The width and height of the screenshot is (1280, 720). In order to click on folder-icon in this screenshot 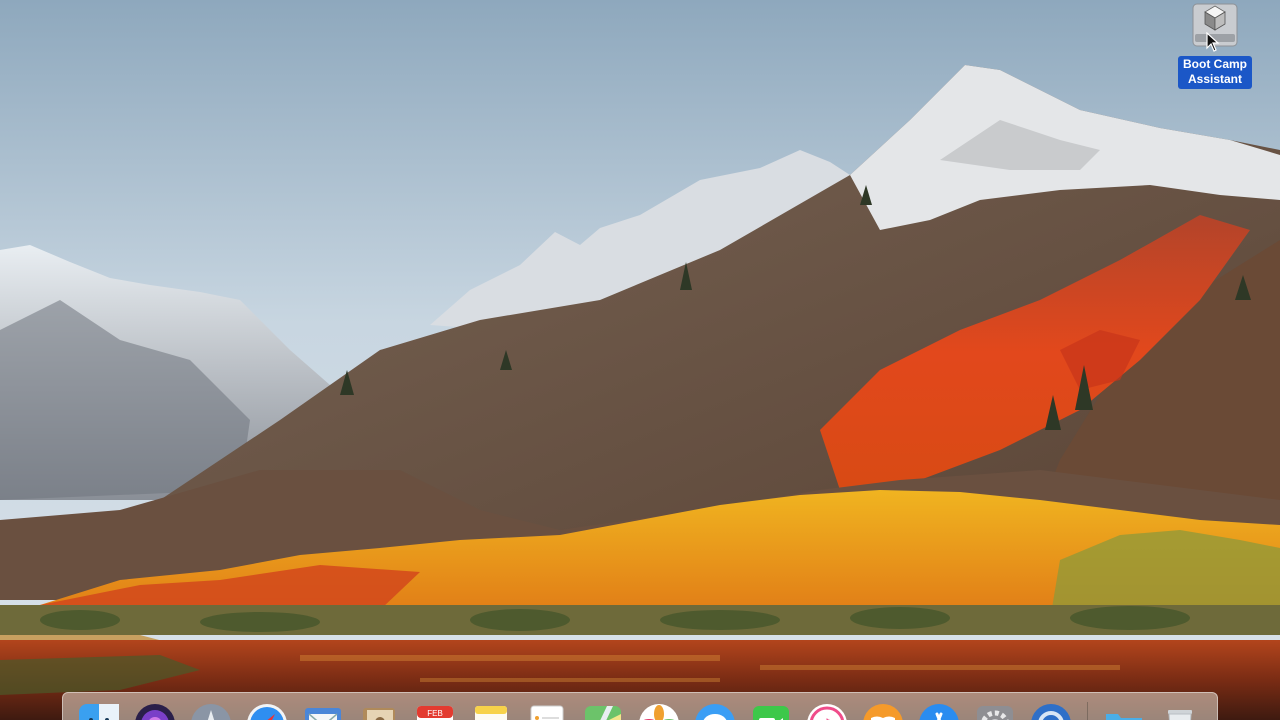, I will do `click(1124, 717)`.